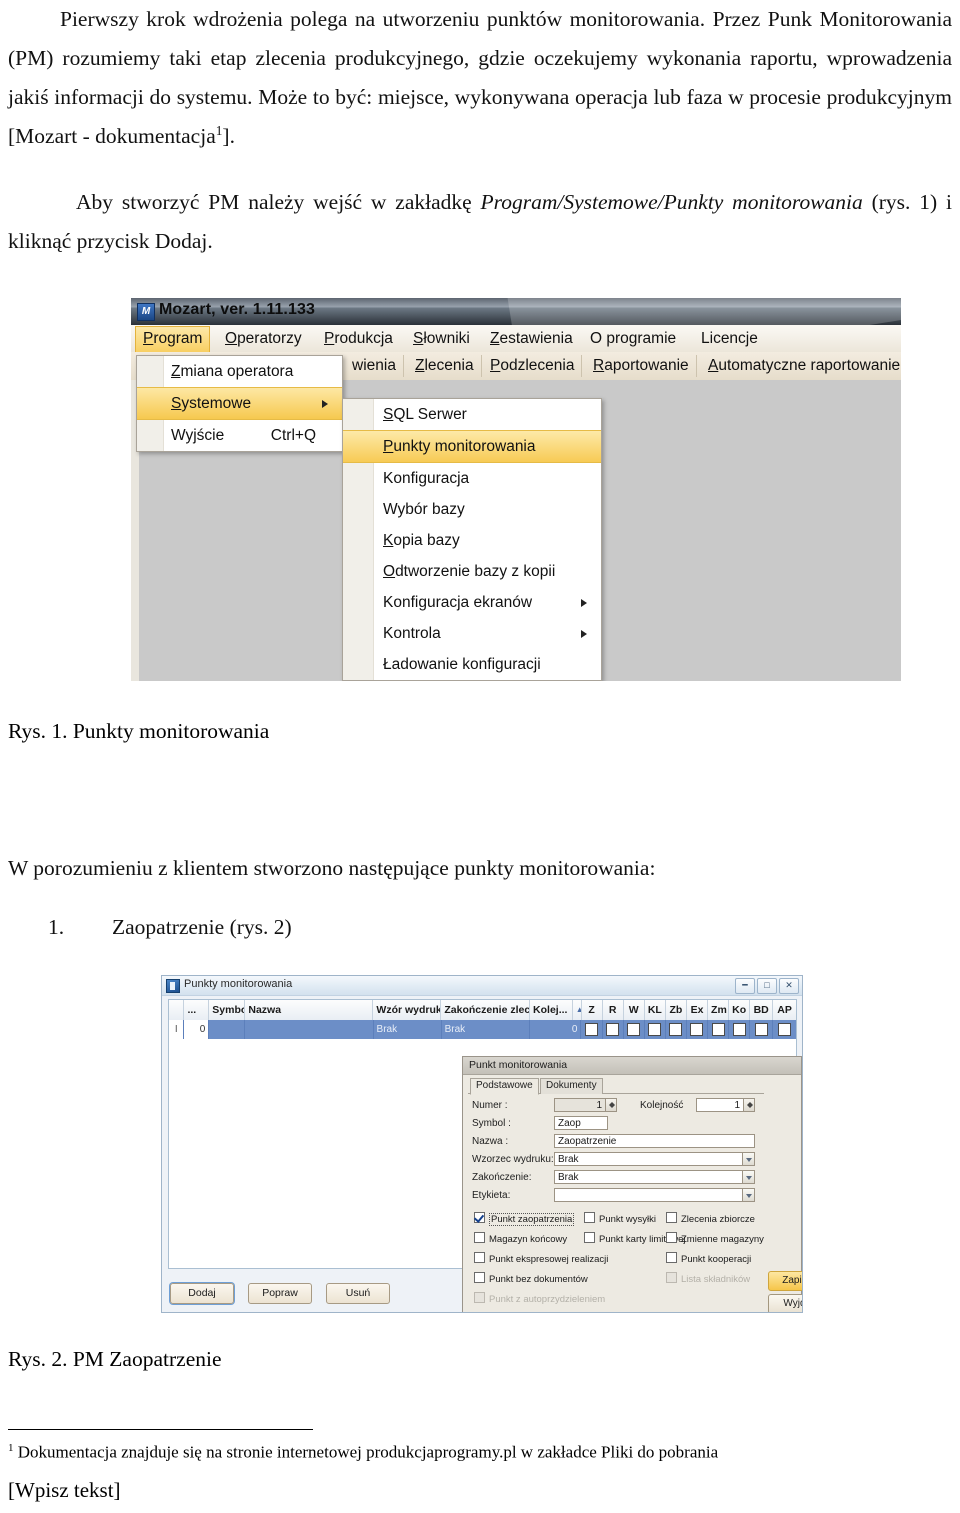 The image size is (960, 1513). Describe the element at coordinates (729, 338) in the screenshot. I see `menu-licencje: Licencje` at that location.